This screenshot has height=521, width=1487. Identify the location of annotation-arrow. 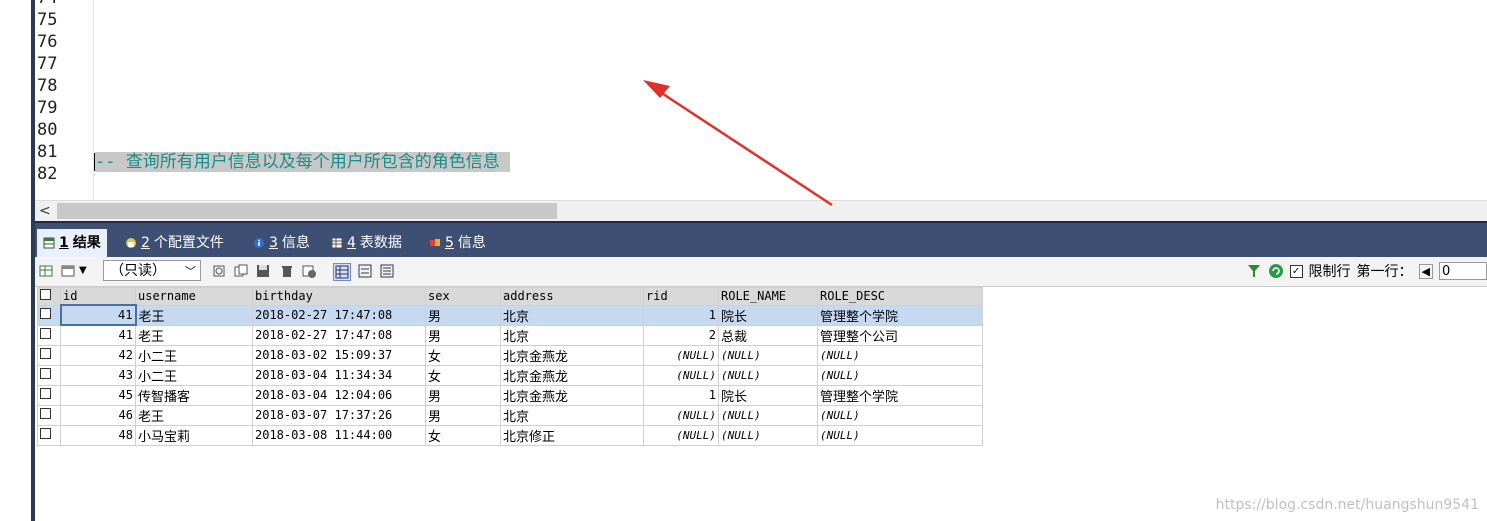
(738, 143).